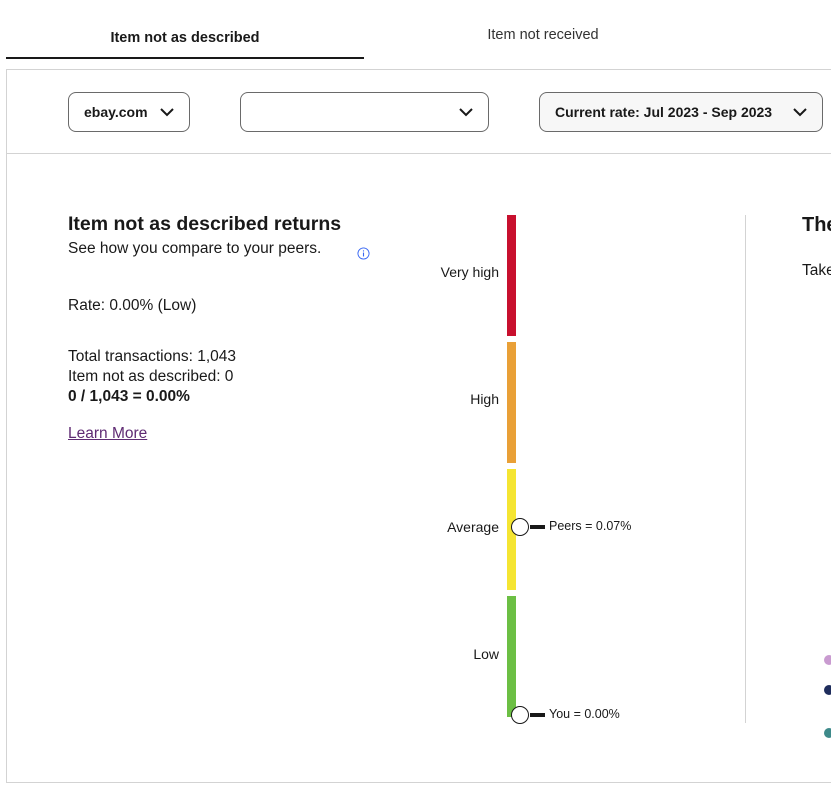 The width and height of the screenshot is (831, 800). Describe the element at coordinates (590, 526) in the screenshot. I see `peers-marker-label: Peers = 0.07%` at that location.